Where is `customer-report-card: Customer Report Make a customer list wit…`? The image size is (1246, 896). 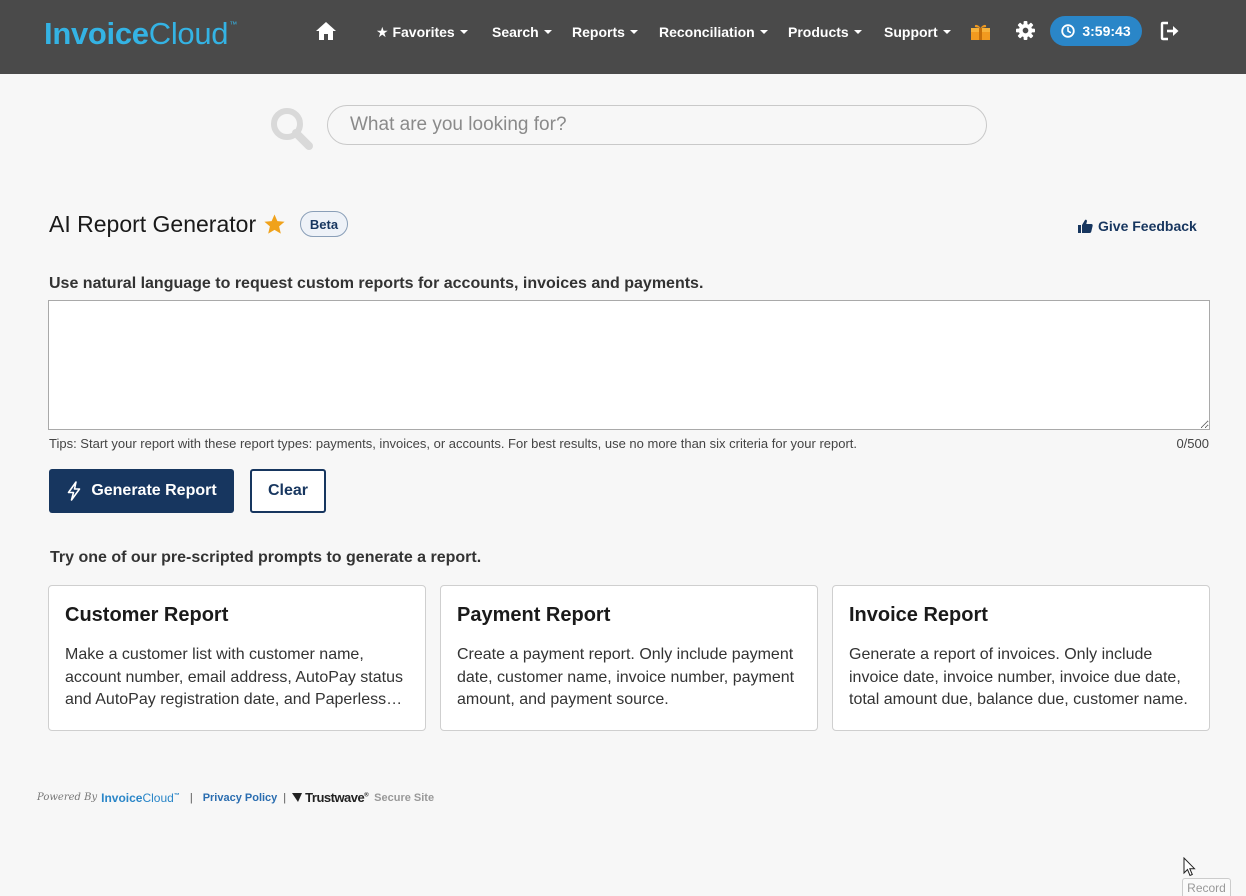 customer-report-card: Customer Report Make a customer list wit… is located at coordinates (237, 658).